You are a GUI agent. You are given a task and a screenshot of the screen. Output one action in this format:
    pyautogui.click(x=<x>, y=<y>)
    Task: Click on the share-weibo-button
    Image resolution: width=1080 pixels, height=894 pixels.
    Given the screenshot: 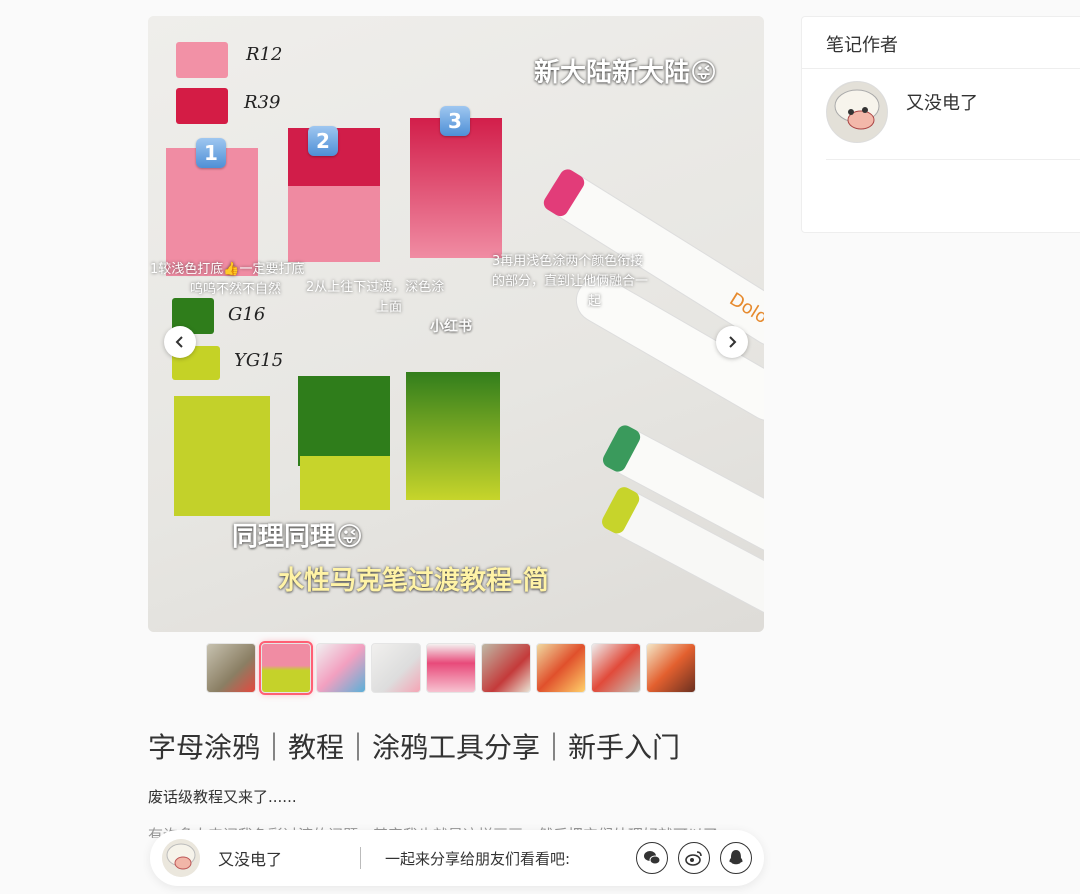 What is the action you would take?
    pyautogui.click(x=694, y=858)
    